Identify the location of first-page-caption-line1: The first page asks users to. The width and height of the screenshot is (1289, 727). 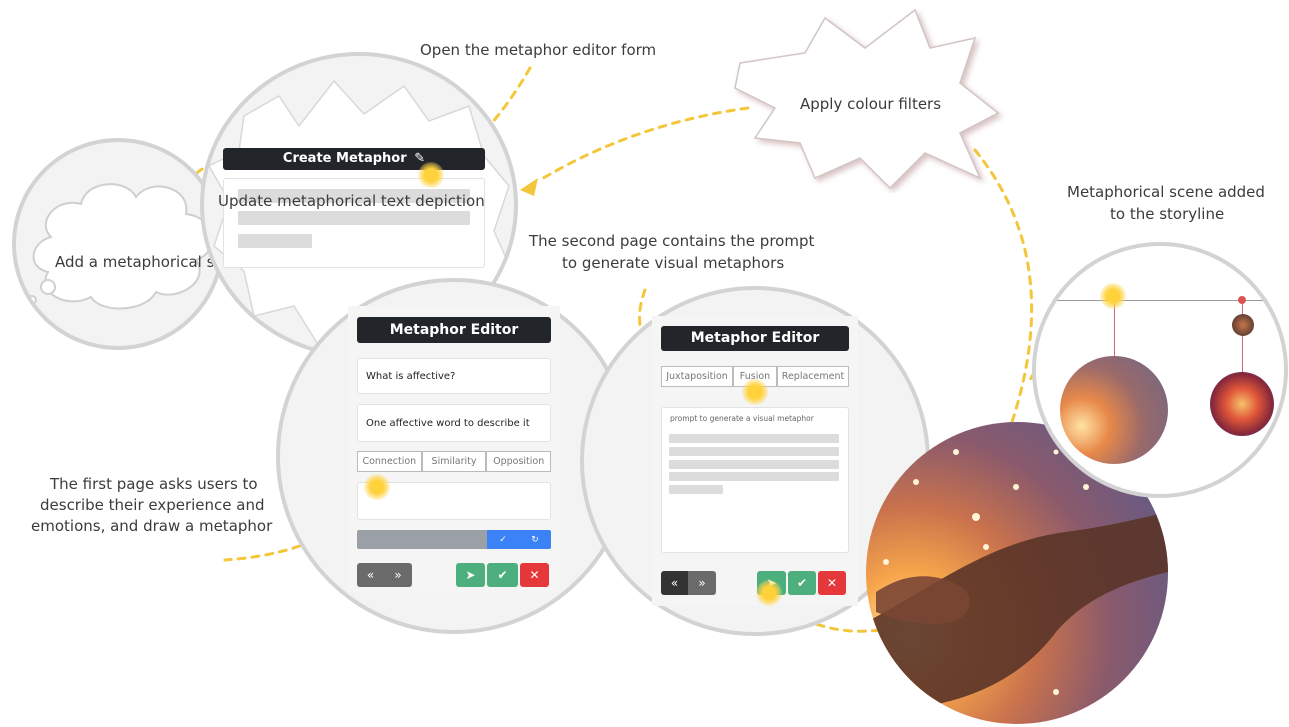
(154, 484).